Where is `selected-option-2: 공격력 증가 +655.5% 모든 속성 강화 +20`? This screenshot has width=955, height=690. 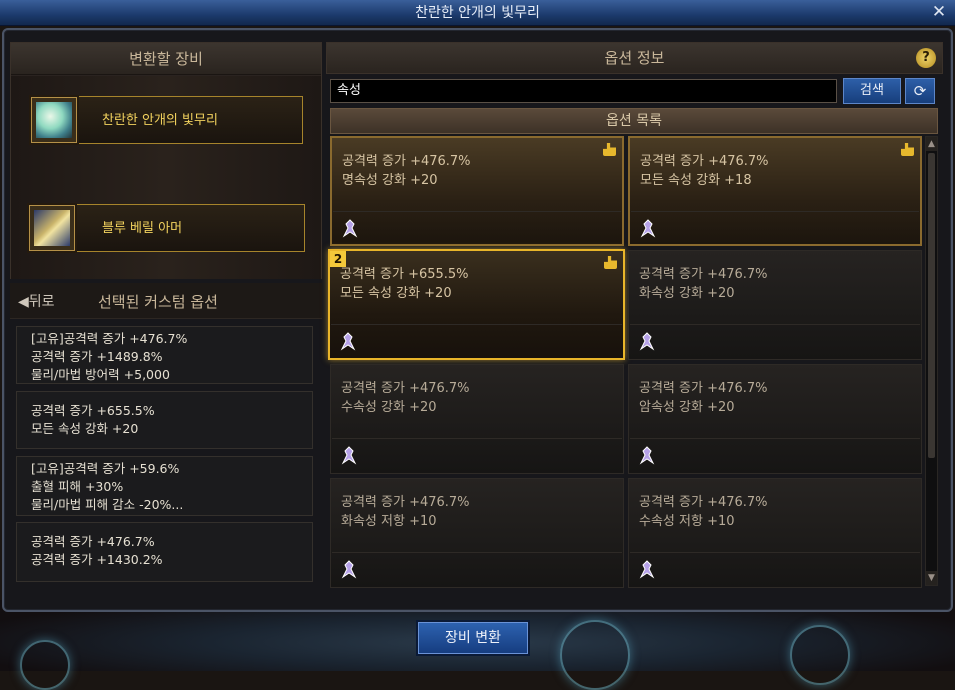
selected-option-2: 공격력 증가 +655.5% 모든 속성 강화 +20 is located at coordinates (164, 420).